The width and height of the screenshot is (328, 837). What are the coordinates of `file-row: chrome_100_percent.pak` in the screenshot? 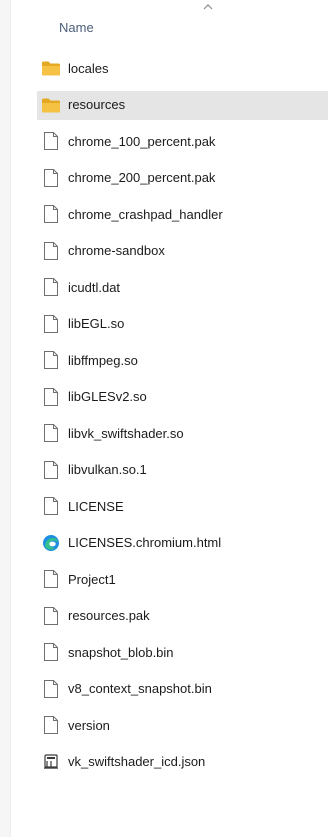 It's located at (164, 141).